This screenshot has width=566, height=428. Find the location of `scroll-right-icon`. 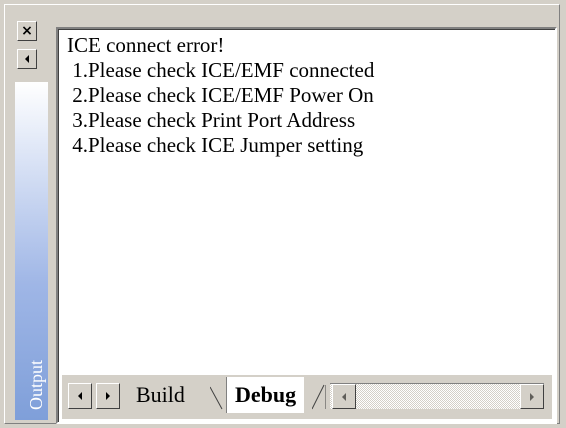

scroll-right-icon is located at coordinates (532, 396).